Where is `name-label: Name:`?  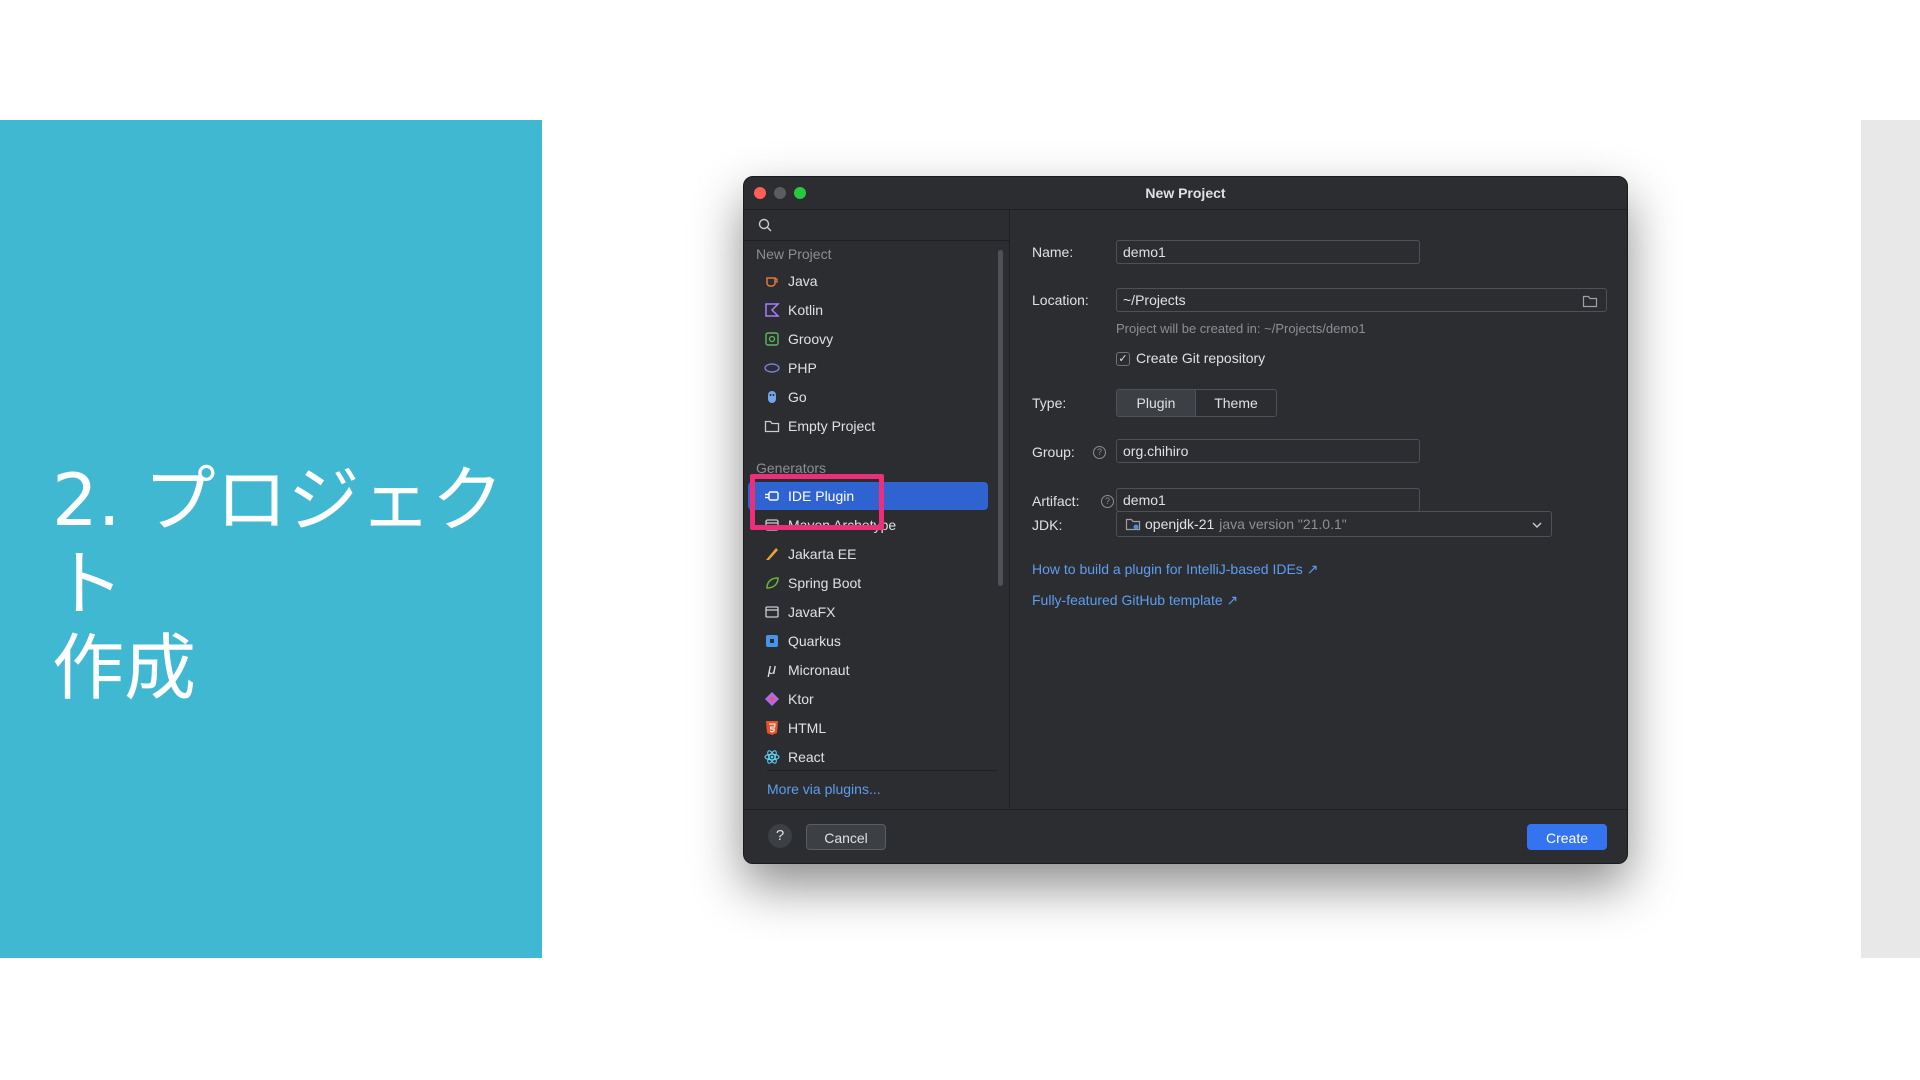
name-label: Name: is located at coordinates (1053, 252).